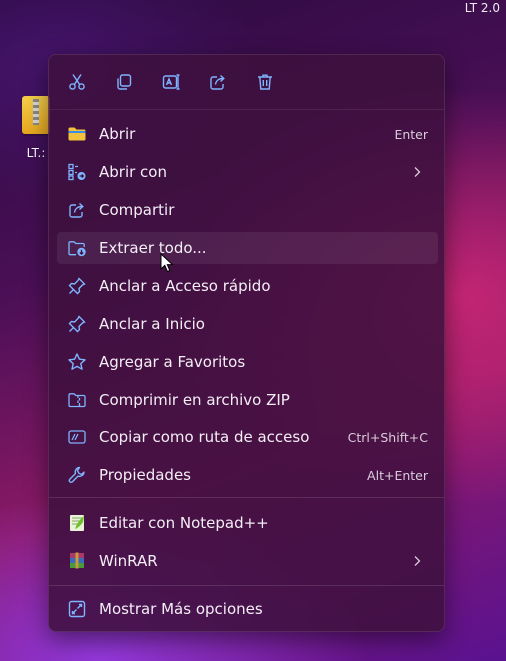 Image resolution: width=506 pixels, height=661 pixels. What do you see at coordinates (247, 475) in the screenshot?
I see `menu-item-propiedades: Propiedades Alt+Enter` at bounding box center [247, 475].